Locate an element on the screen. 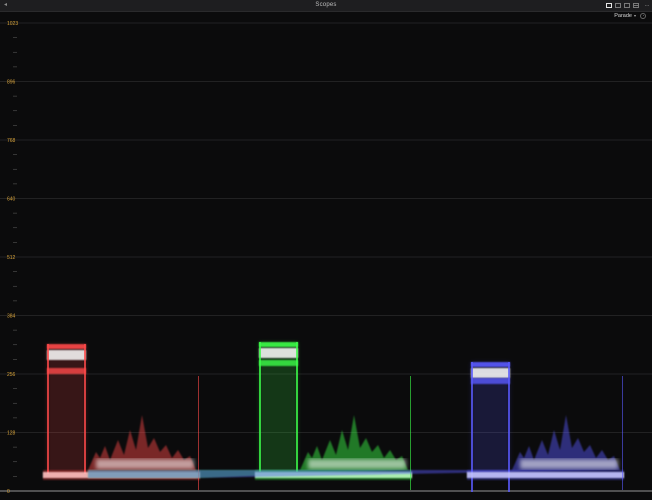 Image resolution: width=652 pixels, height=500 pixels. scale-label: 512 is located at coordinates (11, 258).